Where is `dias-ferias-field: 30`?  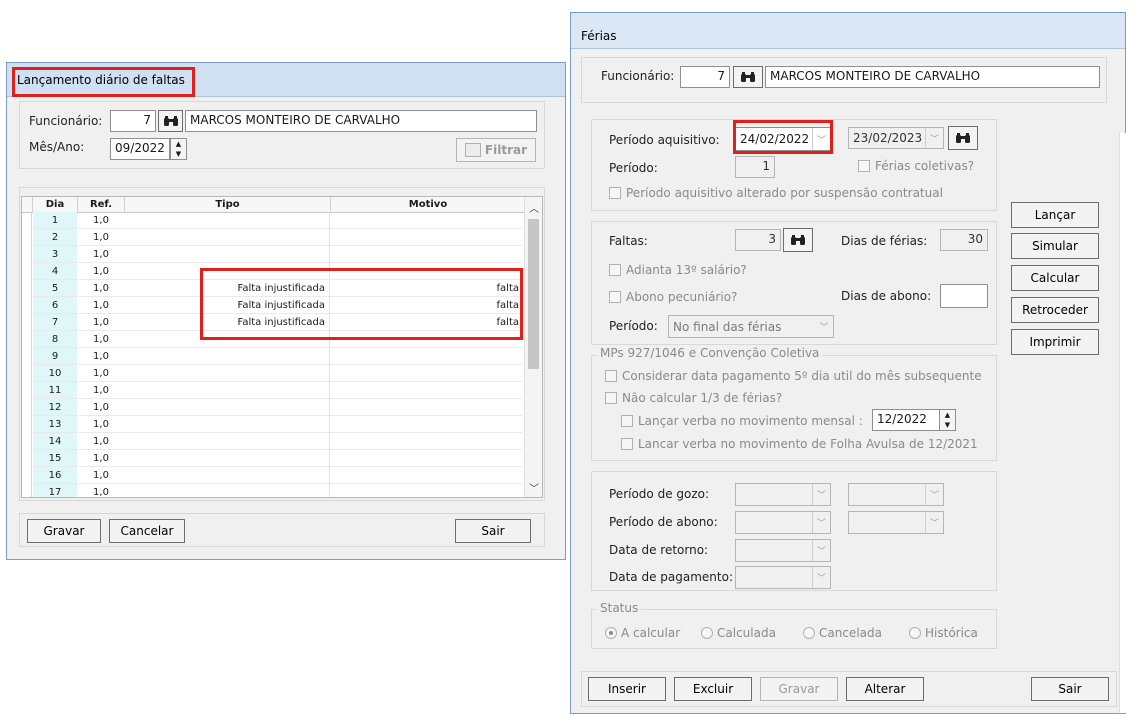 dias-ferias-field: 30 is located at coordinates (964, 240).